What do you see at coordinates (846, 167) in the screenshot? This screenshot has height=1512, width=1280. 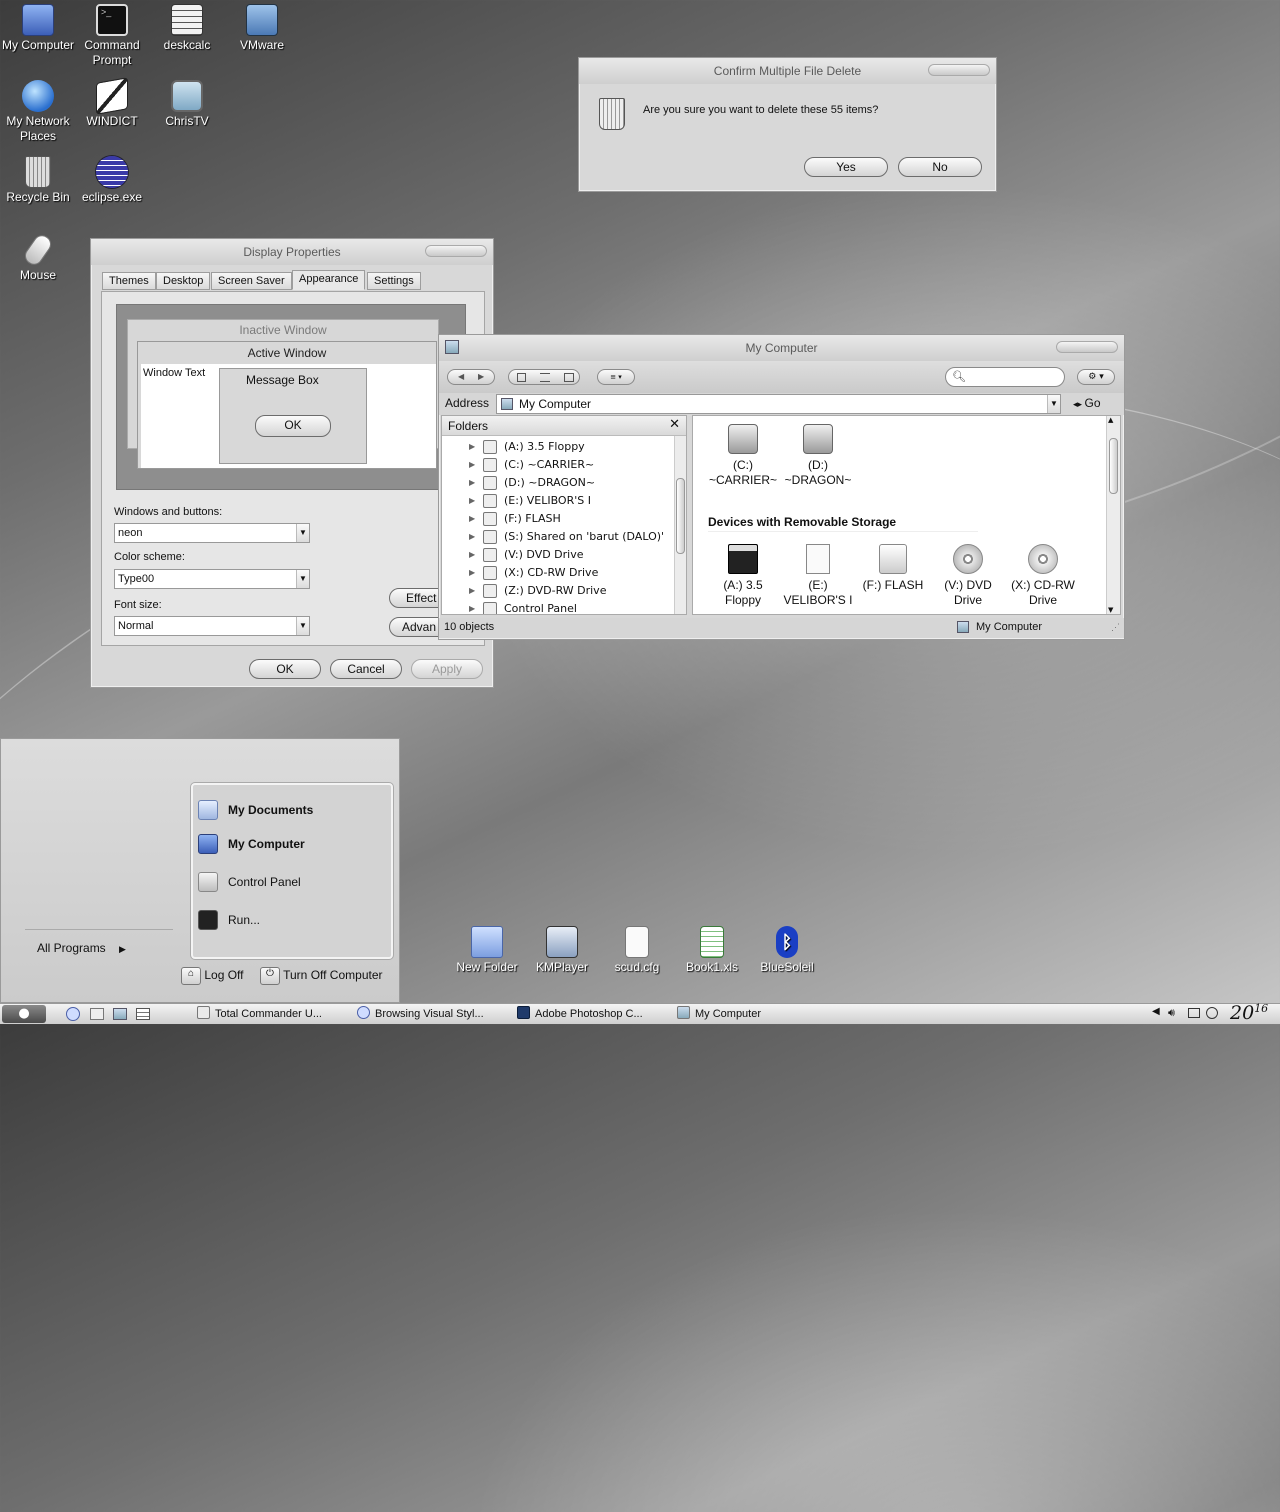 I see `yes-button: Yes` at bounding box center [846, 167].